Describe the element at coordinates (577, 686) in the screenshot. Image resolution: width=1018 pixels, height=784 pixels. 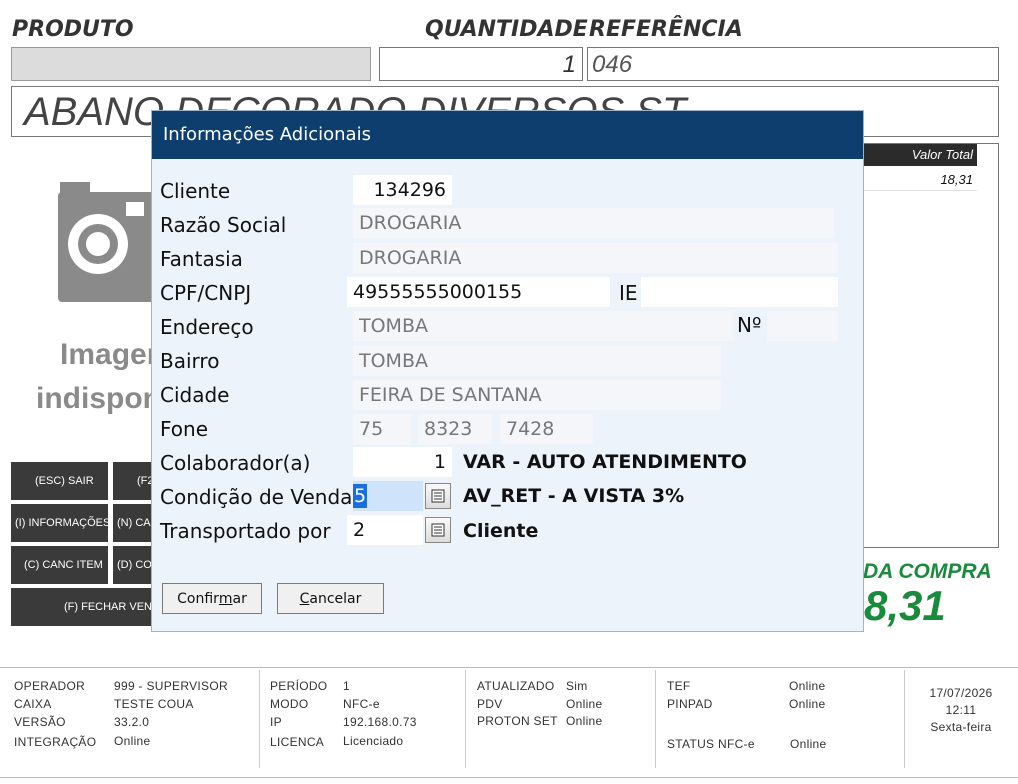
I see `atualizado-value: Sim` at that location.